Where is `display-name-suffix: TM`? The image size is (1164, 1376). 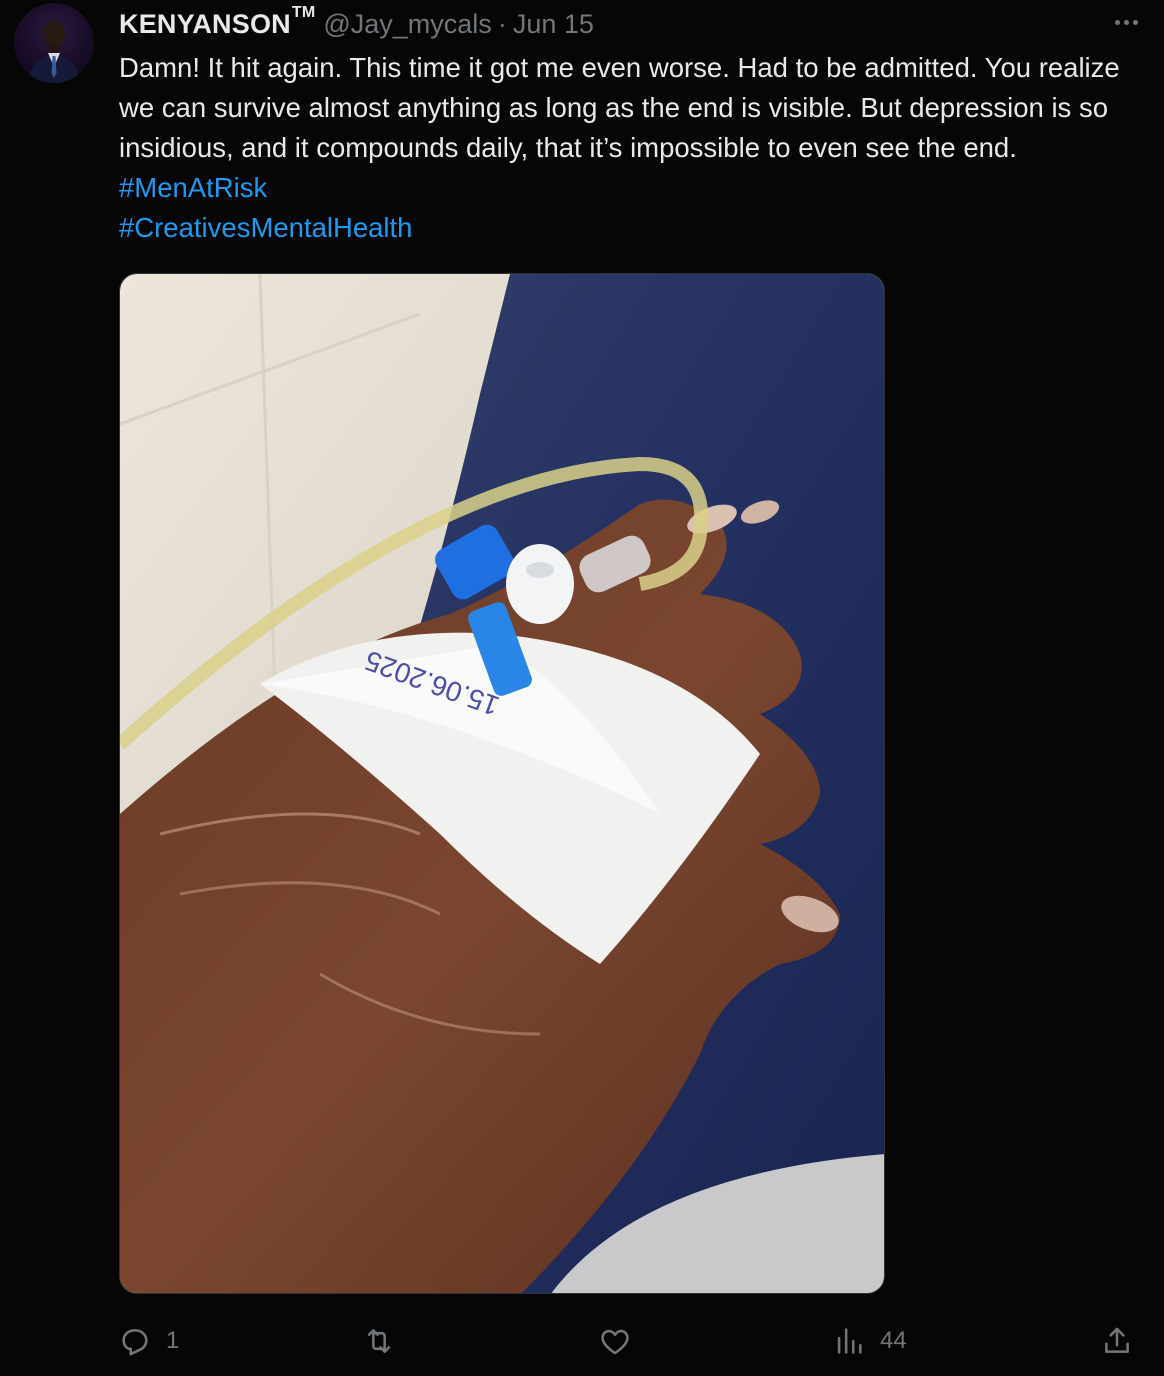
display-name-suffix: TM is located at coordinates (303, 12).